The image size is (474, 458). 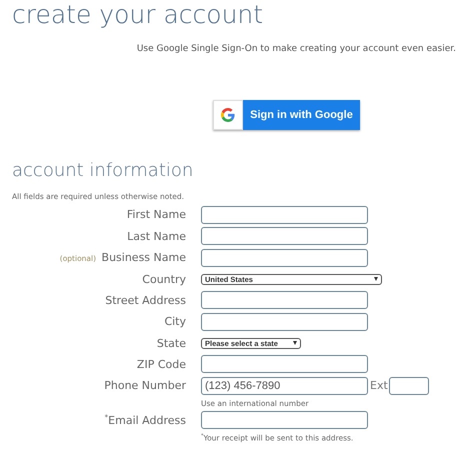 What do you see at coordinates (145, 385) in the screenshot?
I see `field-label: Phone Number` at bounding box center [145, 385].